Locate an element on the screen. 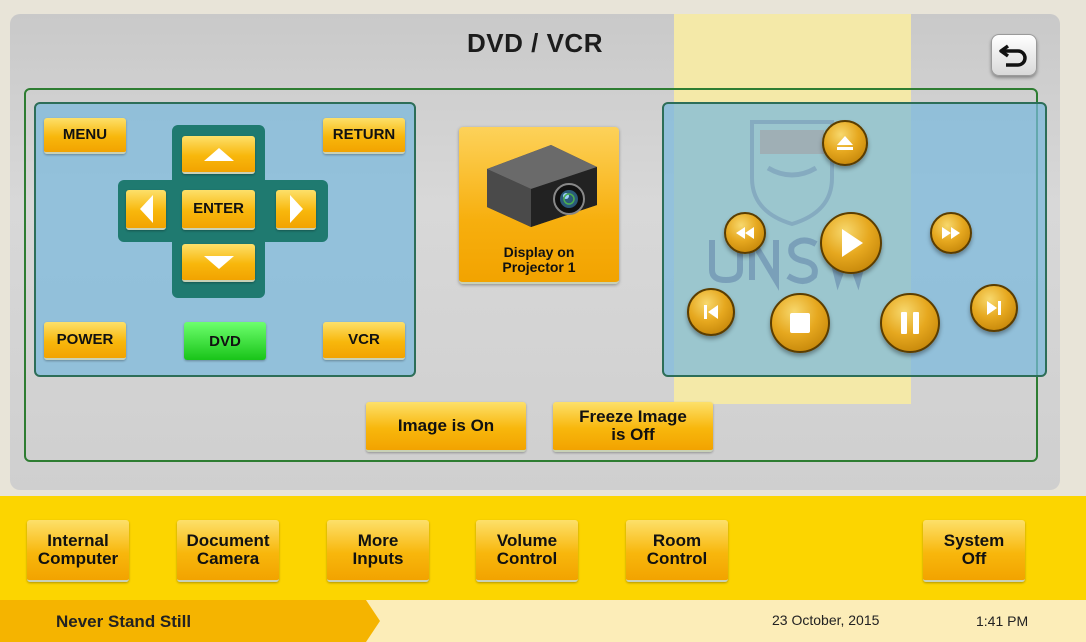 This screenshot has height=642, width=1086. projector-label-line1: Display on is located at coordinates (539, 252).